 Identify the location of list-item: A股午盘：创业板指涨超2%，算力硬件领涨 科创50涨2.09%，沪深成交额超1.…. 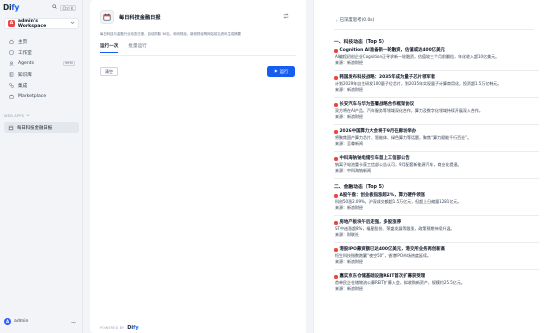
(398, 201).